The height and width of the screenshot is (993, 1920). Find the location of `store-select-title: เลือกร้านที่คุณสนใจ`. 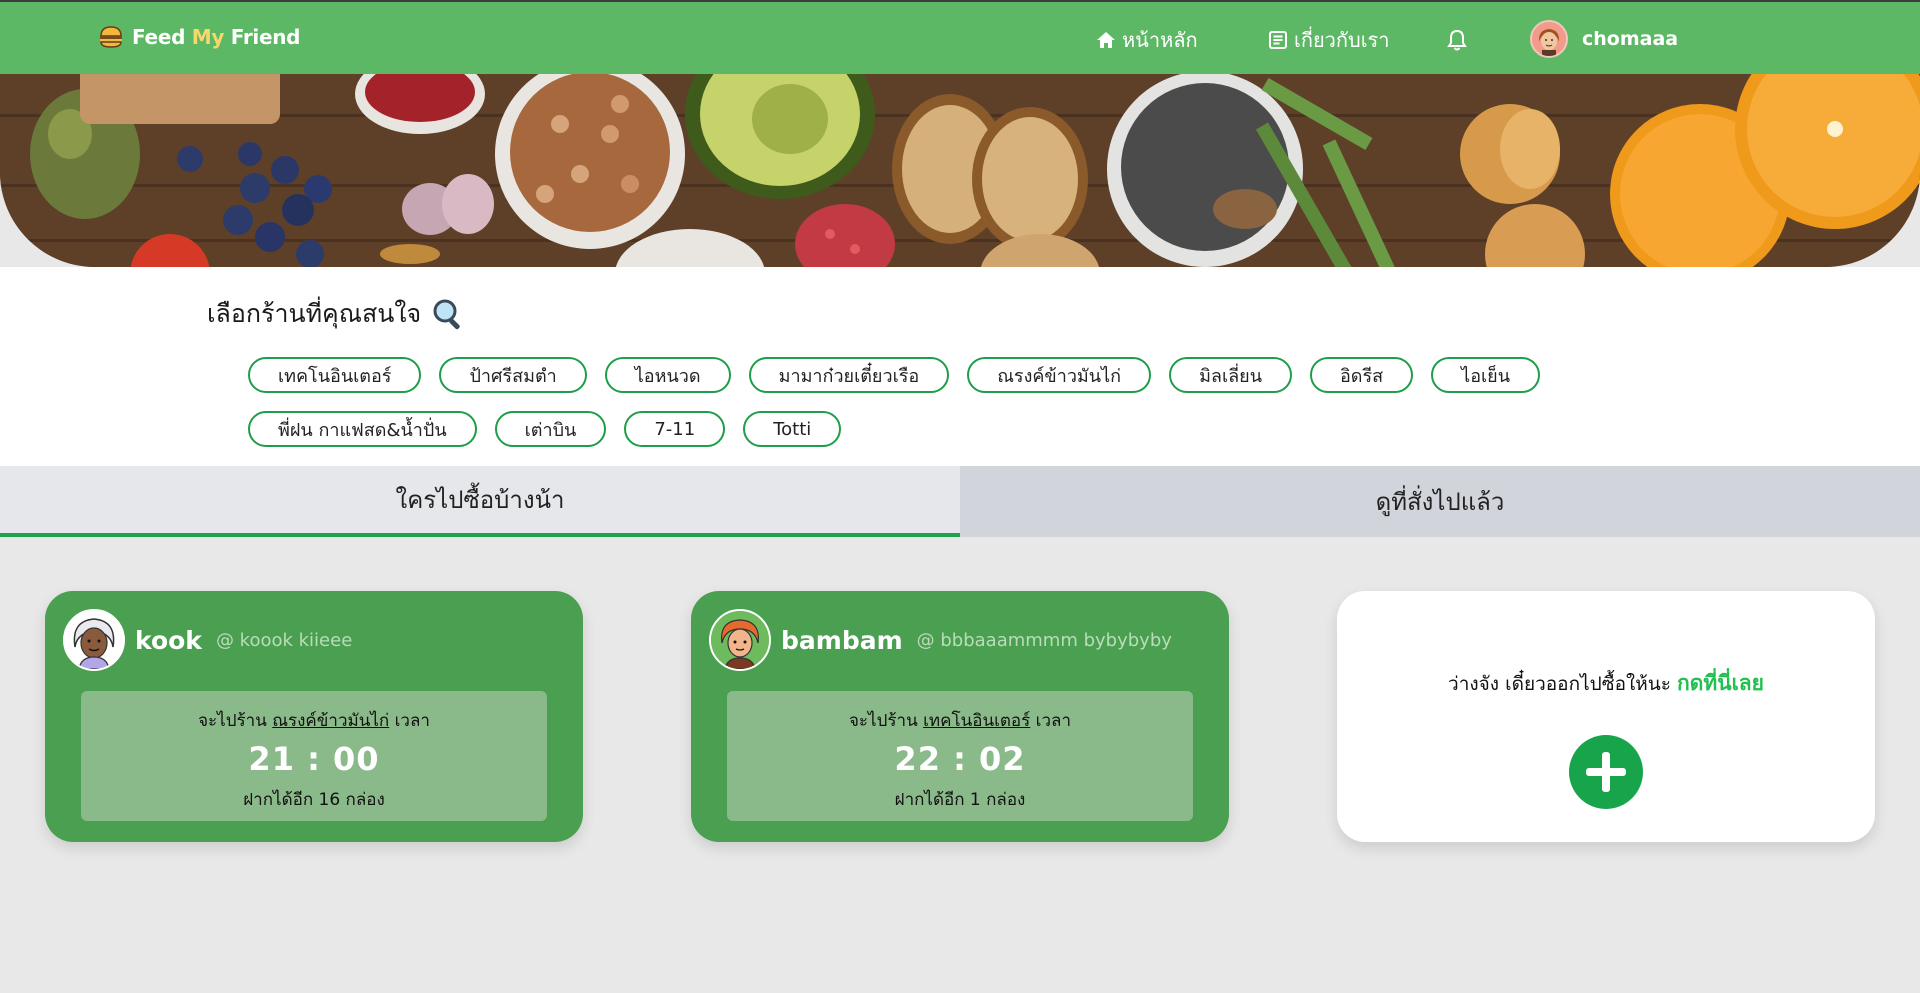

store-select-title: เลือกร้านที่คุณสนใจ is located at coordinates (336, 314).